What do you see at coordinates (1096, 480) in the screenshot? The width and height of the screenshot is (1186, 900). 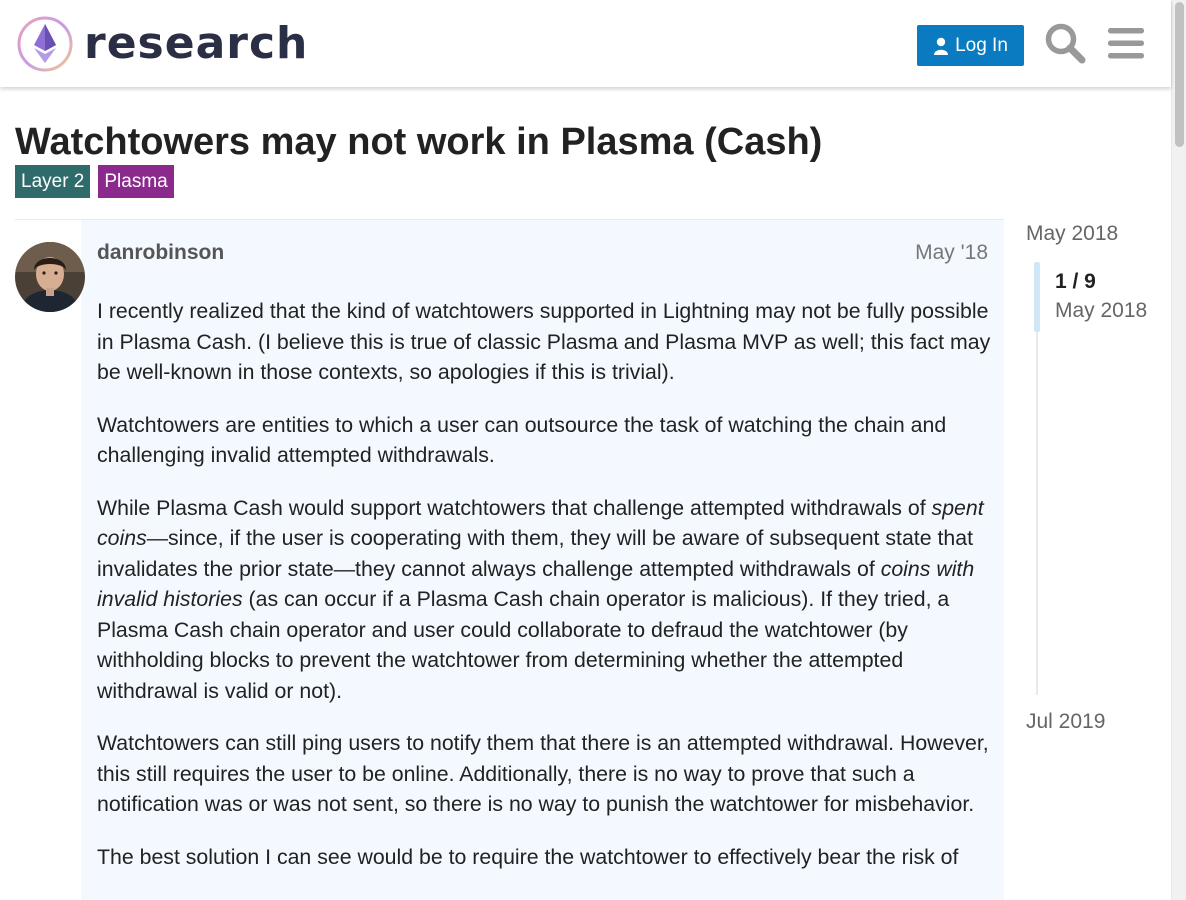 I see `topic-timeline: May 2018 1 / 9 May 2018 Jul 2019` at bounding box center [1096, 480].